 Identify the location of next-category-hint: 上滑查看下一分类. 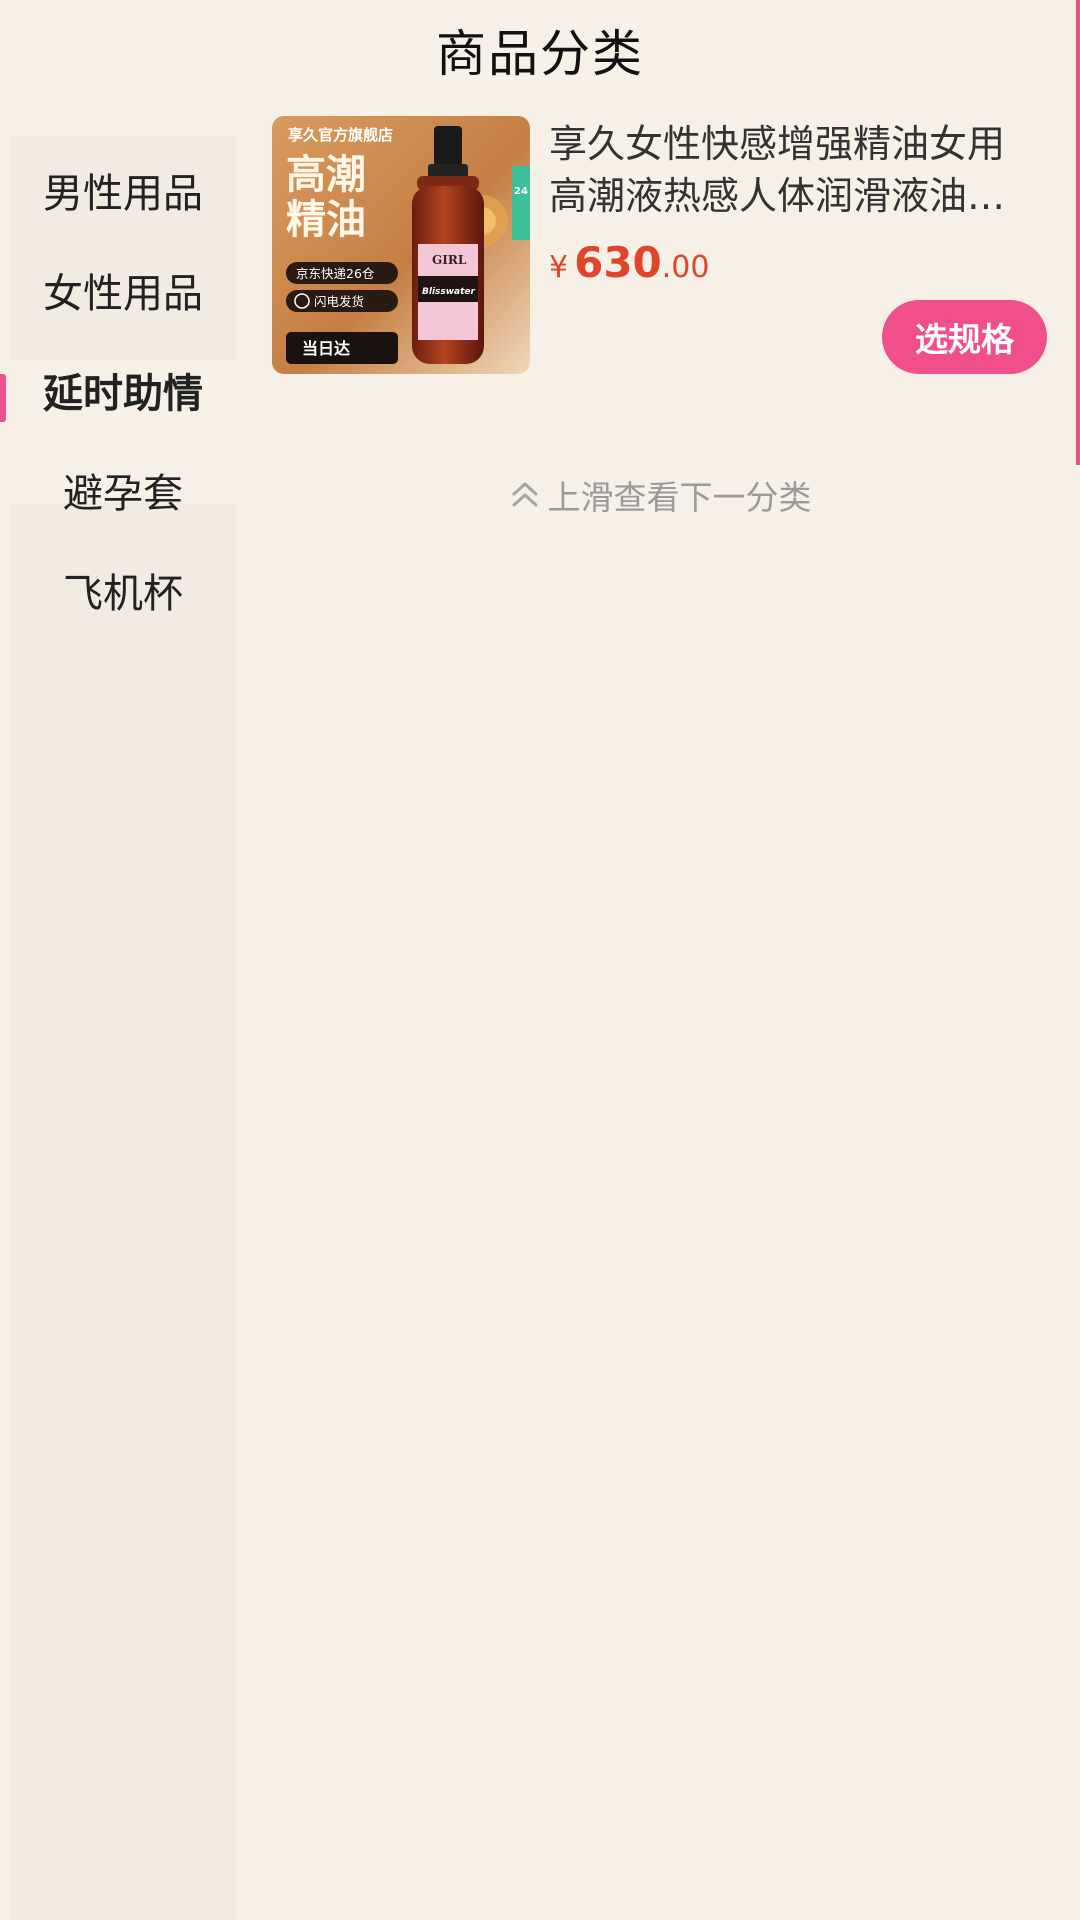
(659, 495).